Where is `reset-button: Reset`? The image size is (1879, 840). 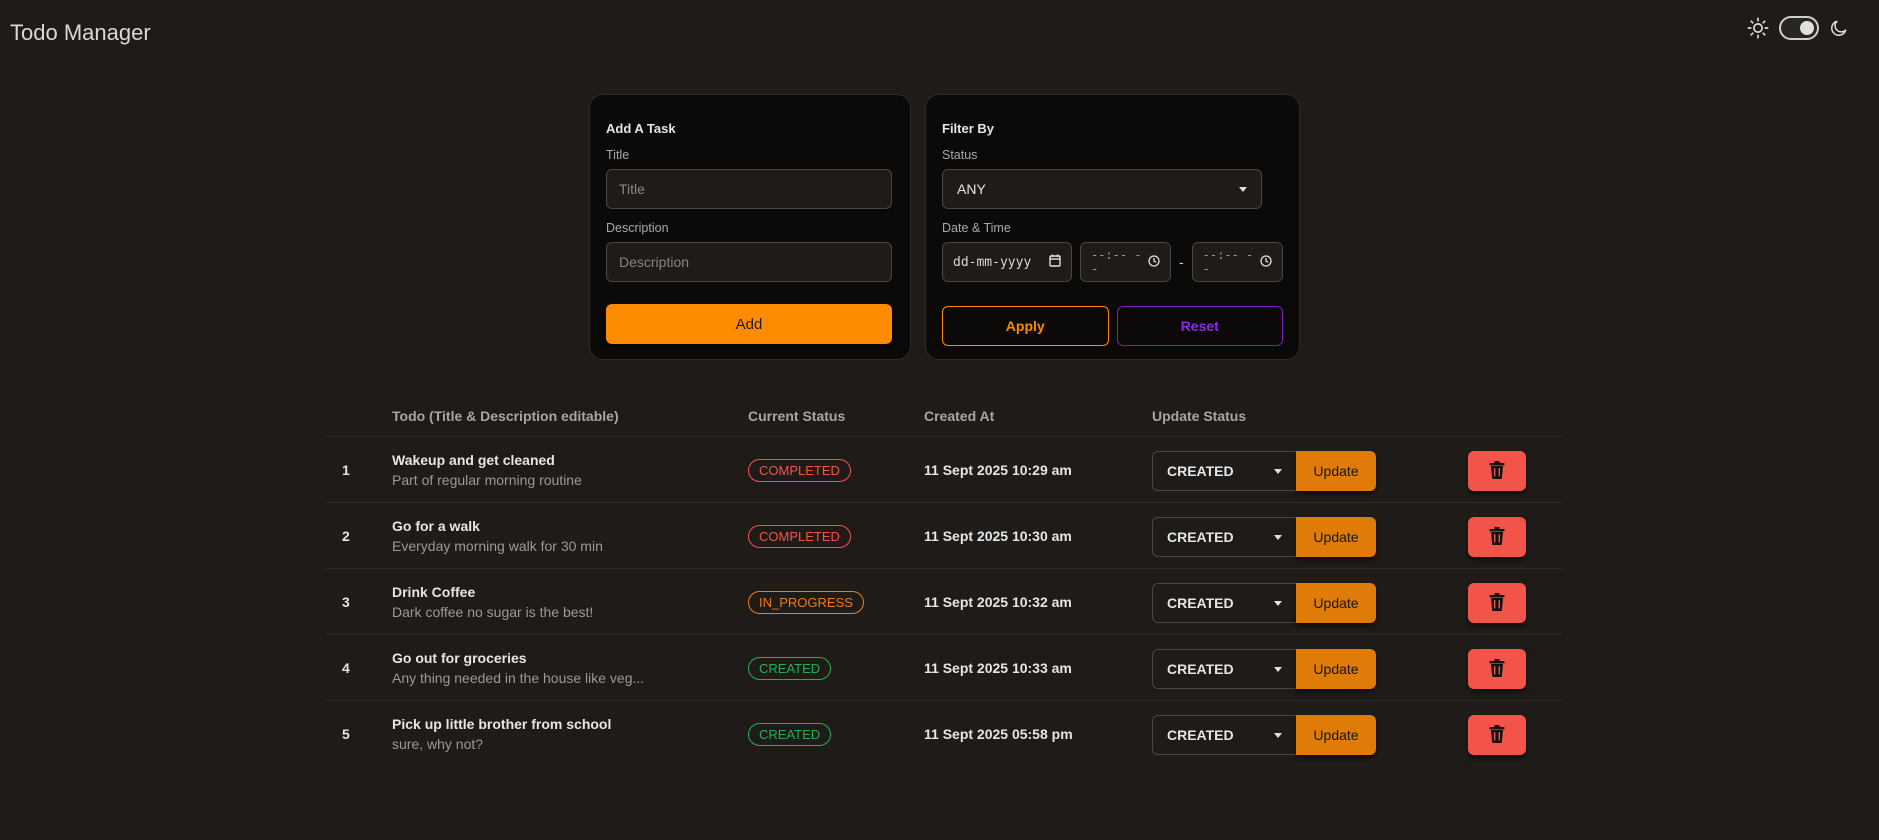 reset-button: Reset is located at coordinates (1199, 326).